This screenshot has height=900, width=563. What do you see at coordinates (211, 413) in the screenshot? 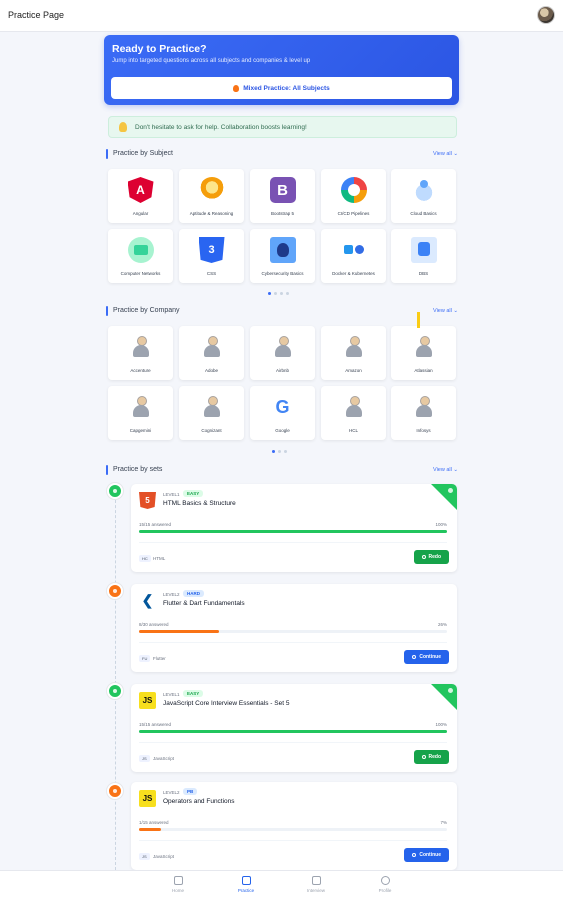
I see `company-card-cognizant: Cognizant` at bounding box center [211, 413].